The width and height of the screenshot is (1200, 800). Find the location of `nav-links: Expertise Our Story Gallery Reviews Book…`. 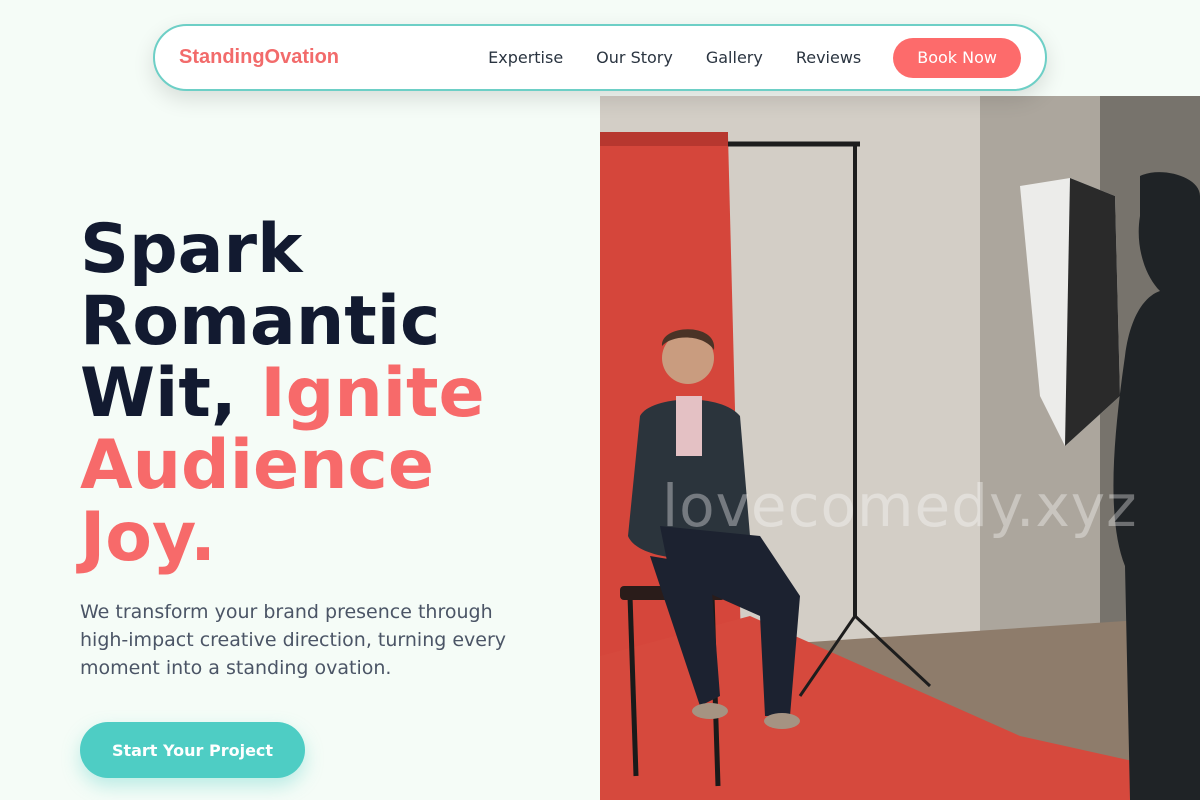

nav-links: Expertise Our Story Gallery Reviews Book… is located at coordinates (754, 57).